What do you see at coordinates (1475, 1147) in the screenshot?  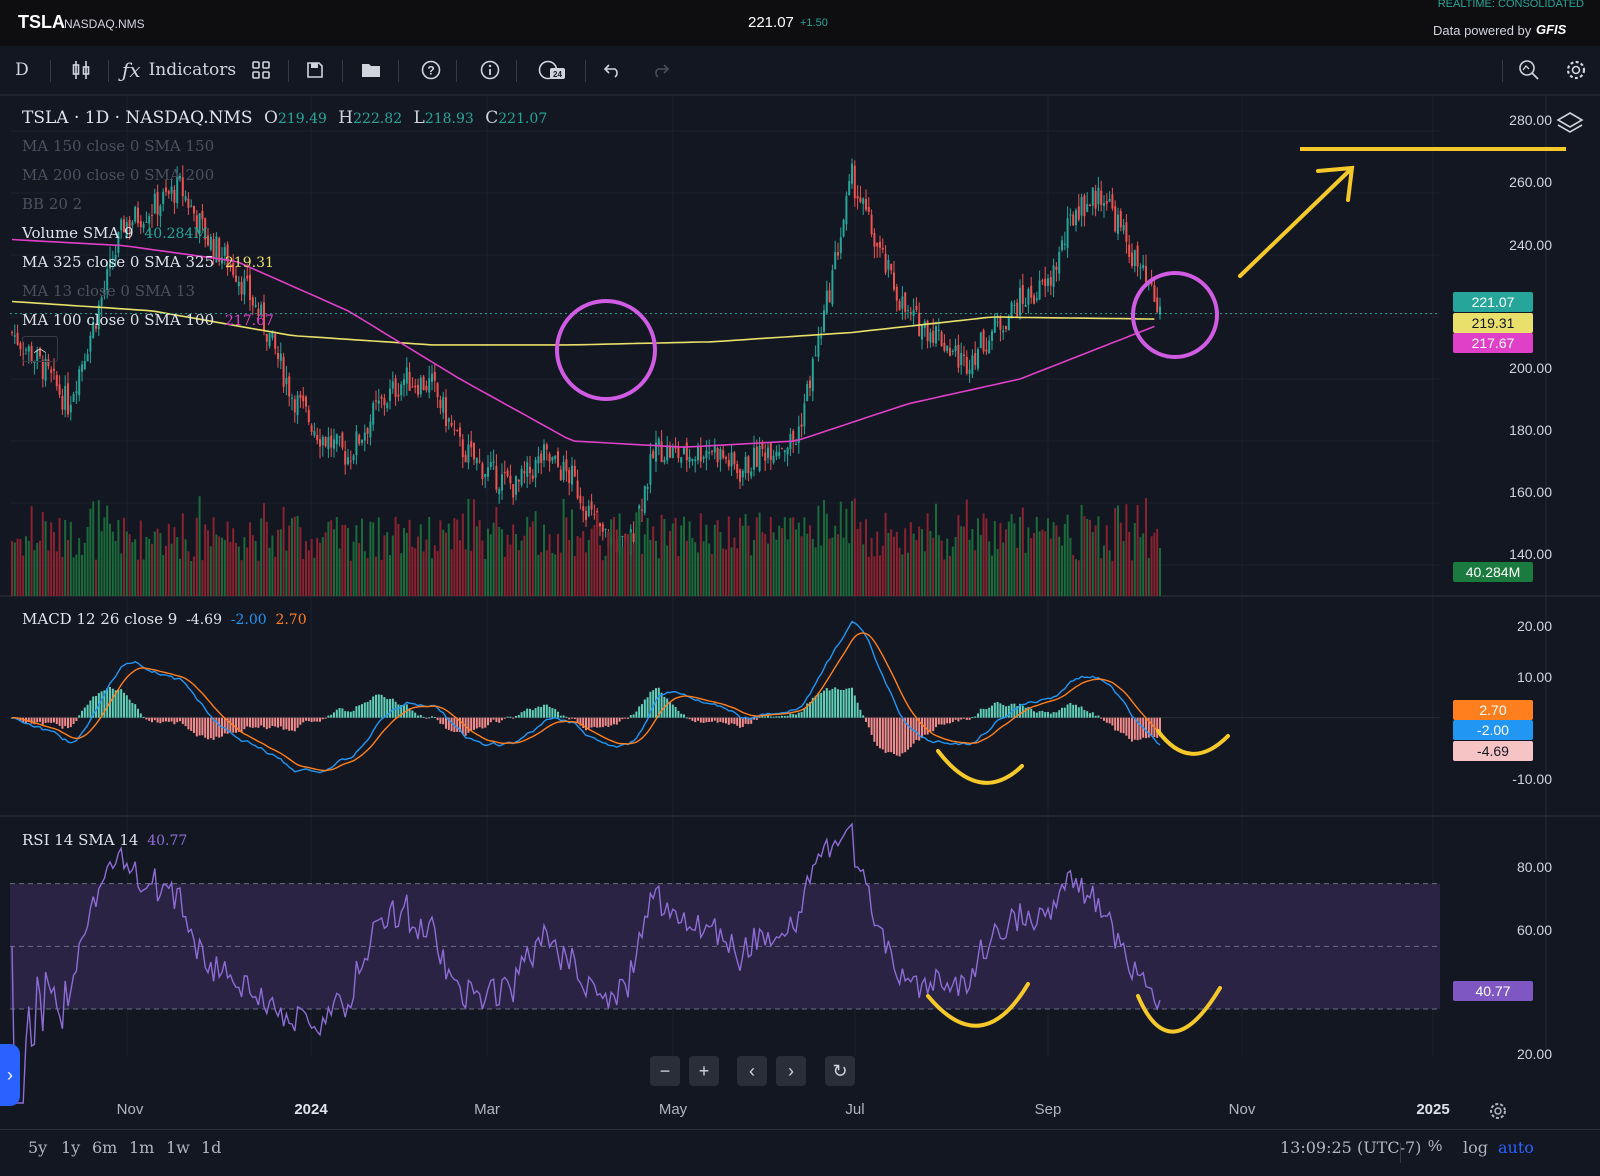 I see `log-toggle: log` at bounding box center [1475, 1147].